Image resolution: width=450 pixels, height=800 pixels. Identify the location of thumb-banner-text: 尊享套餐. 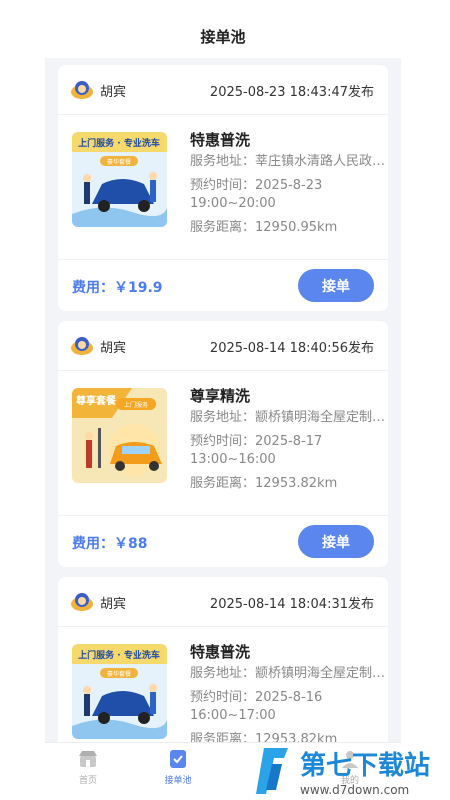
(96, 400).